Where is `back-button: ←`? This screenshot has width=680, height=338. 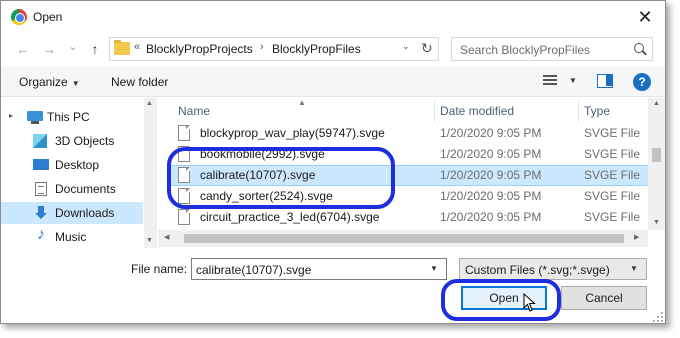
back-button: ← is located at coordinates (23, 49).